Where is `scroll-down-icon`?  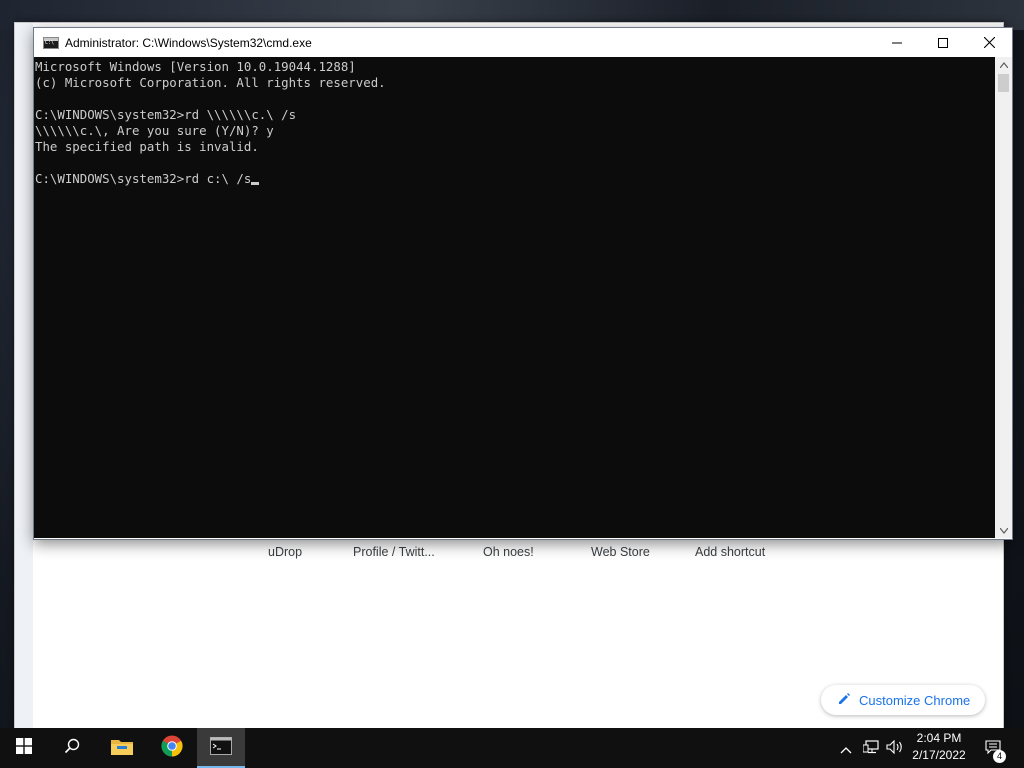 scroll-down-icon is located at coordinates (1003, 530).